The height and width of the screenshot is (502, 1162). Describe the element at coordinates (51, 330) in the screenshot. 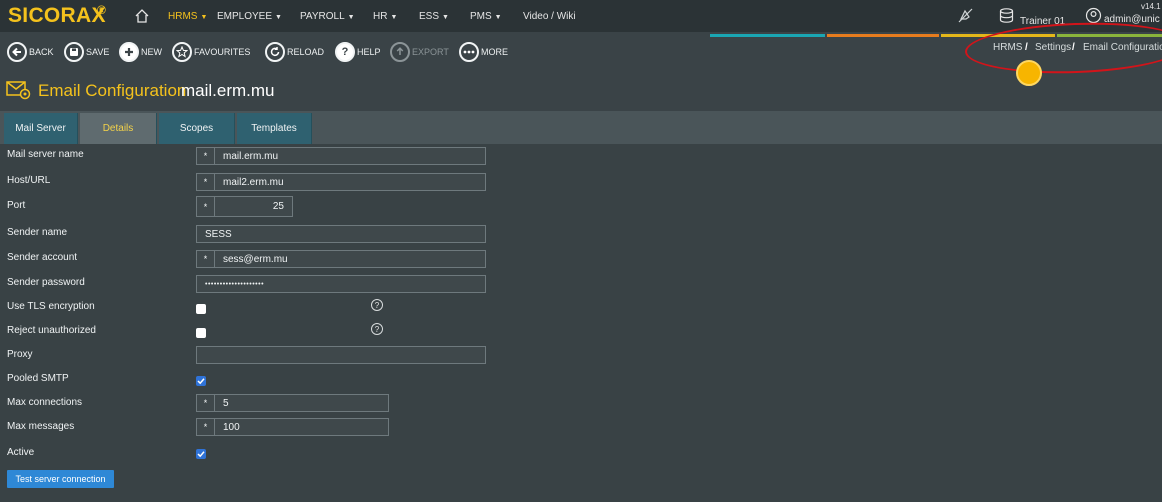

I see `label-reject-unauthorized: Reject unauthorized` at that location.